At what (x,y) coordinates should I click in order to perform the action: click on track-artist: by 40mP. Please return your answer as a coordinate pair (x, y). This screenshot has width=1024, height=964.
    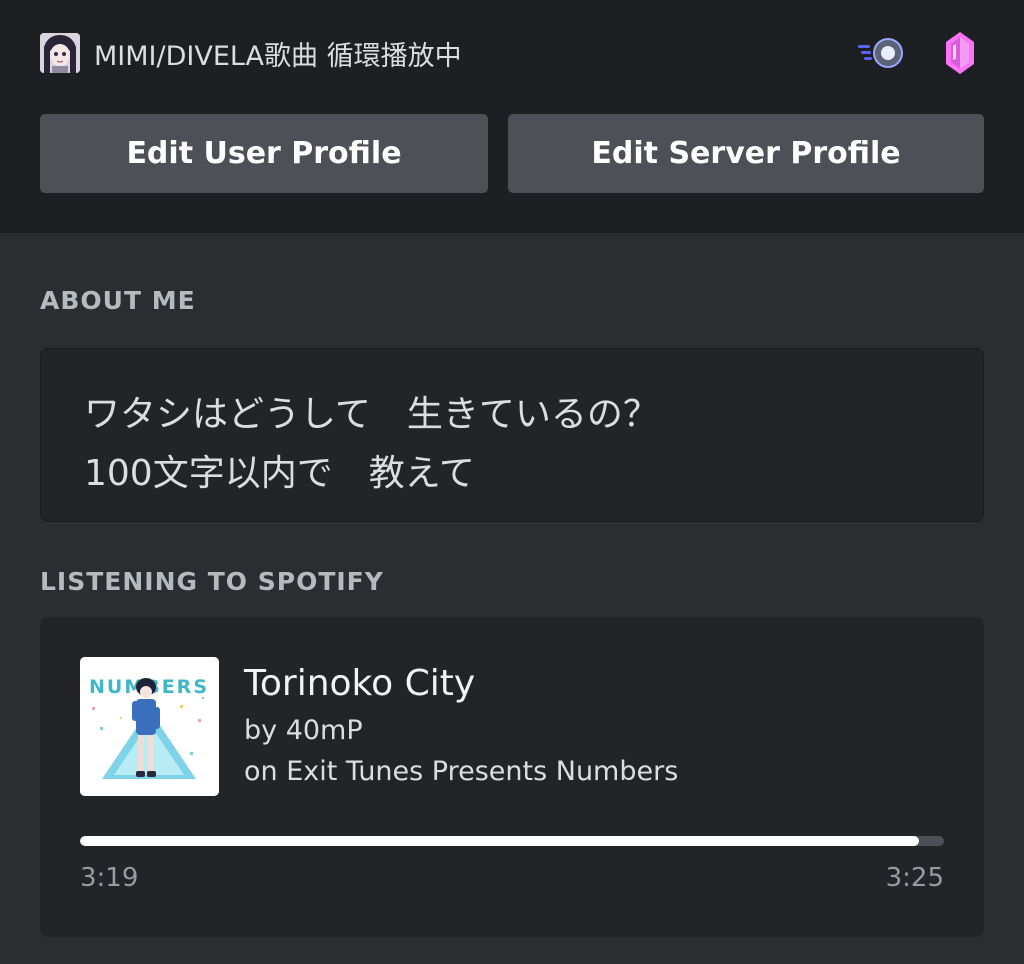
    Looking at the image, I should click on (303, 730).